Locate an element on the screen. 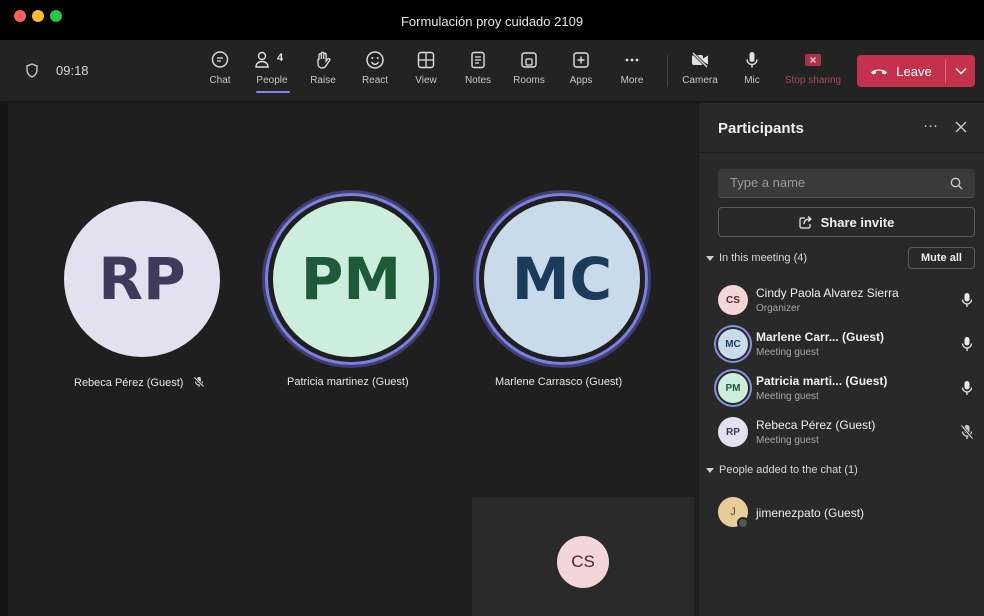  mute-all-button: Mute all is located at coordinates (941, 258).